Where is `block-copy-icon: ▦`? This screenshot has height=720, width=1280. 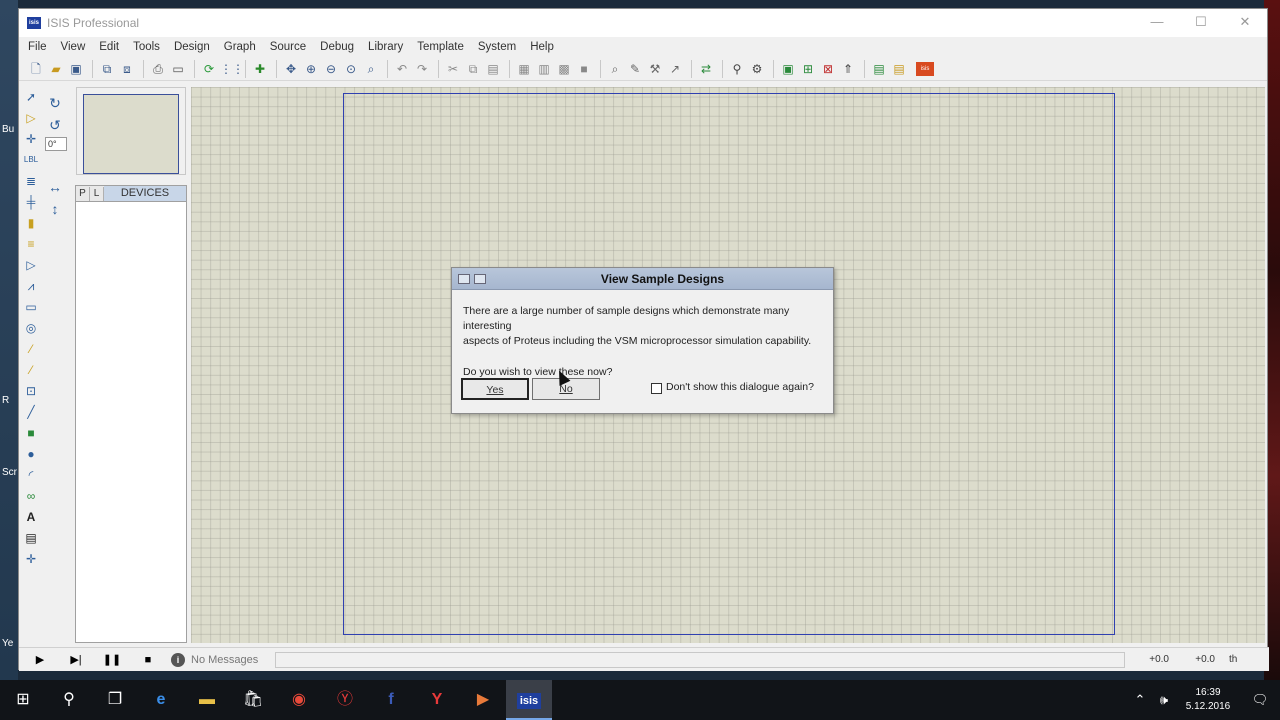 block-copy-icon: ▦ is located at coordinates (524, 69).